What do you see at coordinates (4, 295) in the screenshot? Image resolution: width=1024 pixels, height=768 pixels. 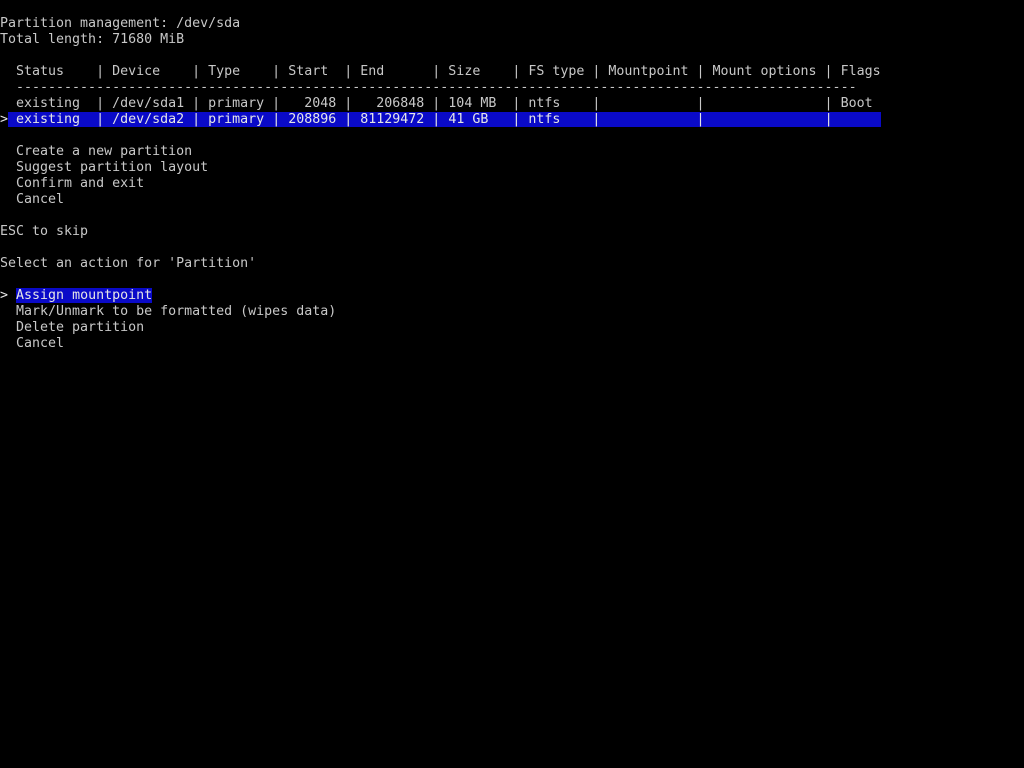 I see `action-cursor-icon: >` at bounding box center [4, 295].